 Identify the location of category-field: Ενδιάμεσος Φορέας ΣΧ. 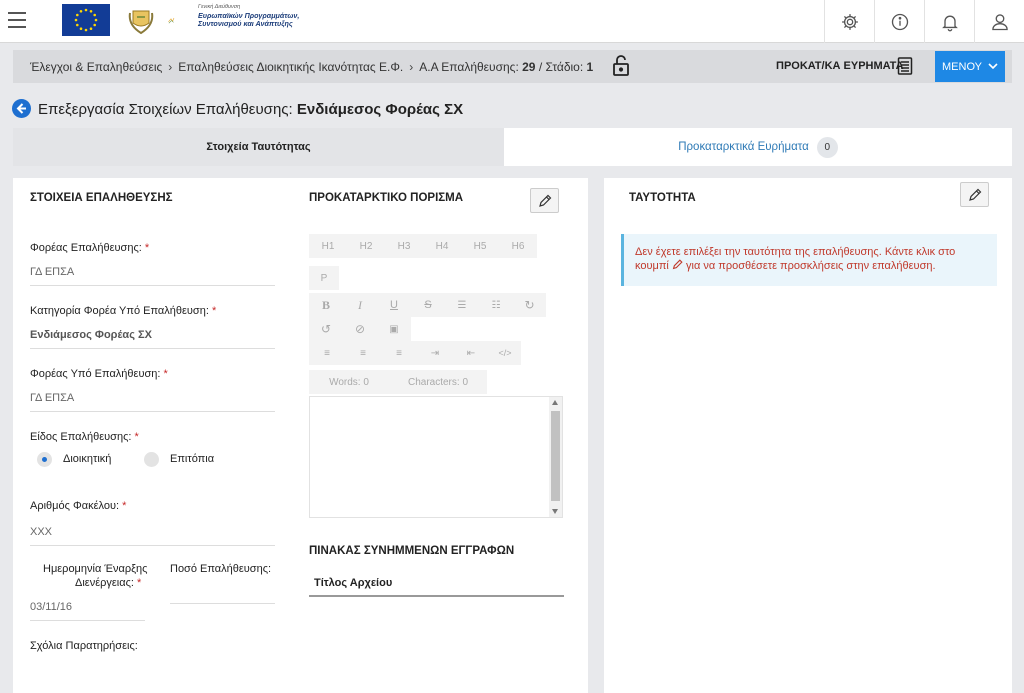
(152, 339).